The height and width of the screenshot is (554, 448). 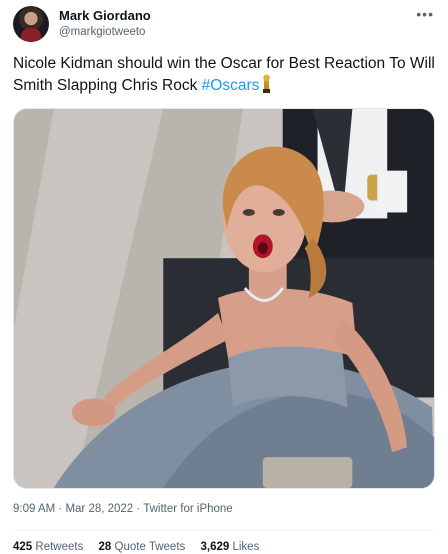 I want to click on avatar, so click(x=31, y=24).